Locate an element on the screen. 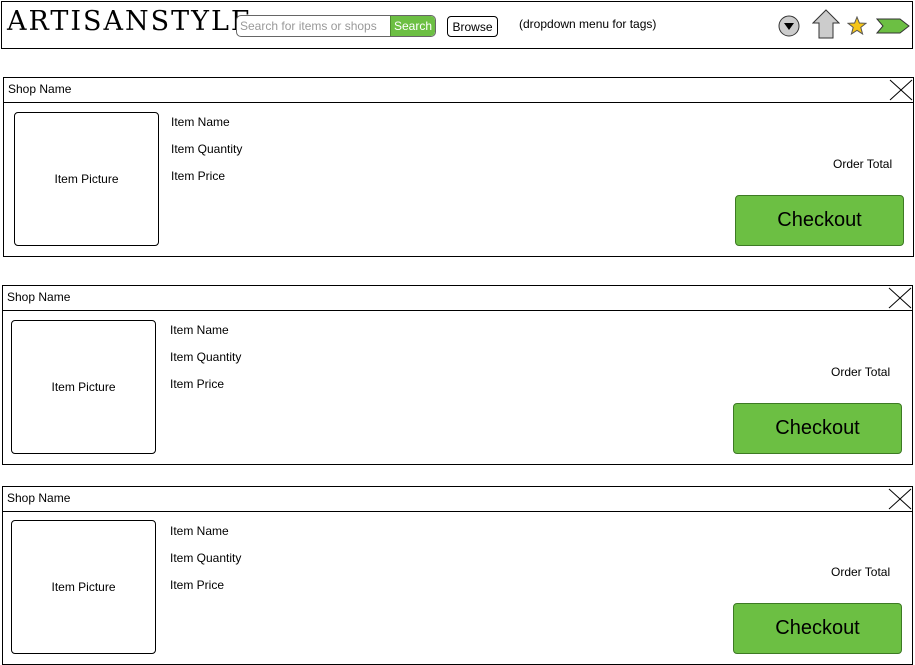 The image size is (915, 665). site-logo: ARTISANSTYLE is located at coordinates (130, 22).